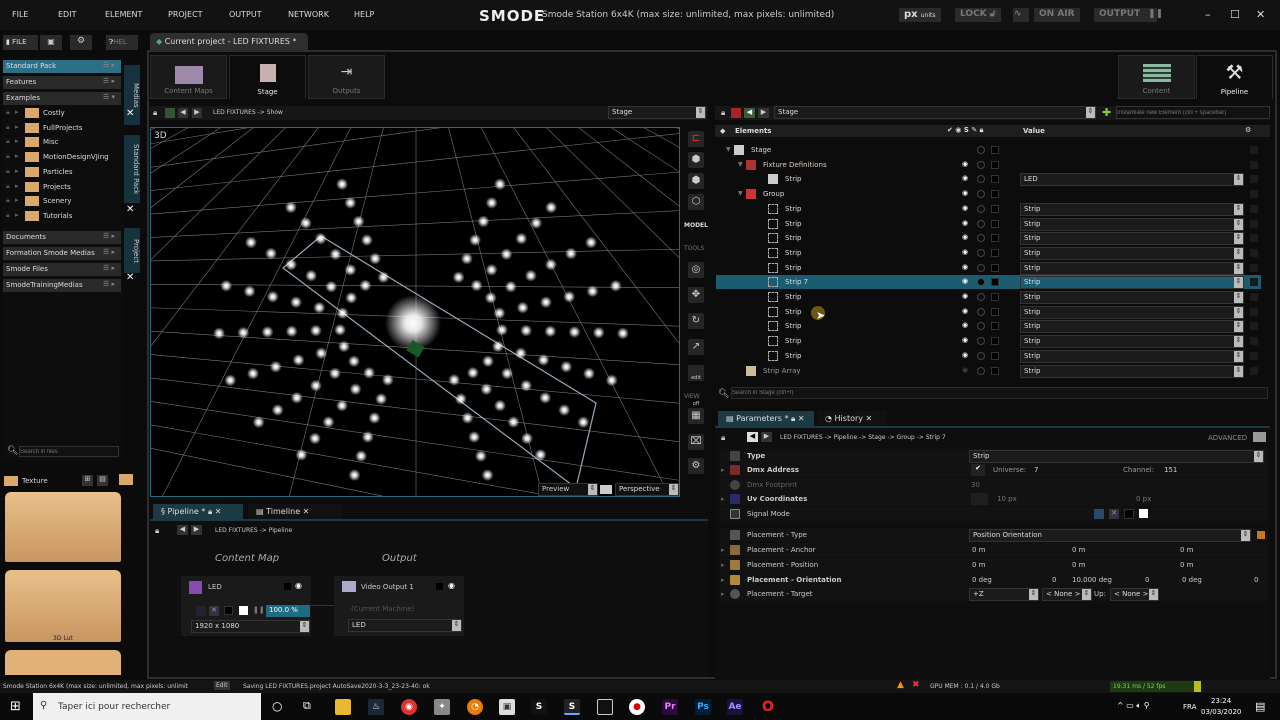 The width and height of the screenshot is (1280, 720). What do you see at coordinates (696, 139) in the screenshot?
I see `magnet-icon: ⊏` at bounding box center [696, 139].